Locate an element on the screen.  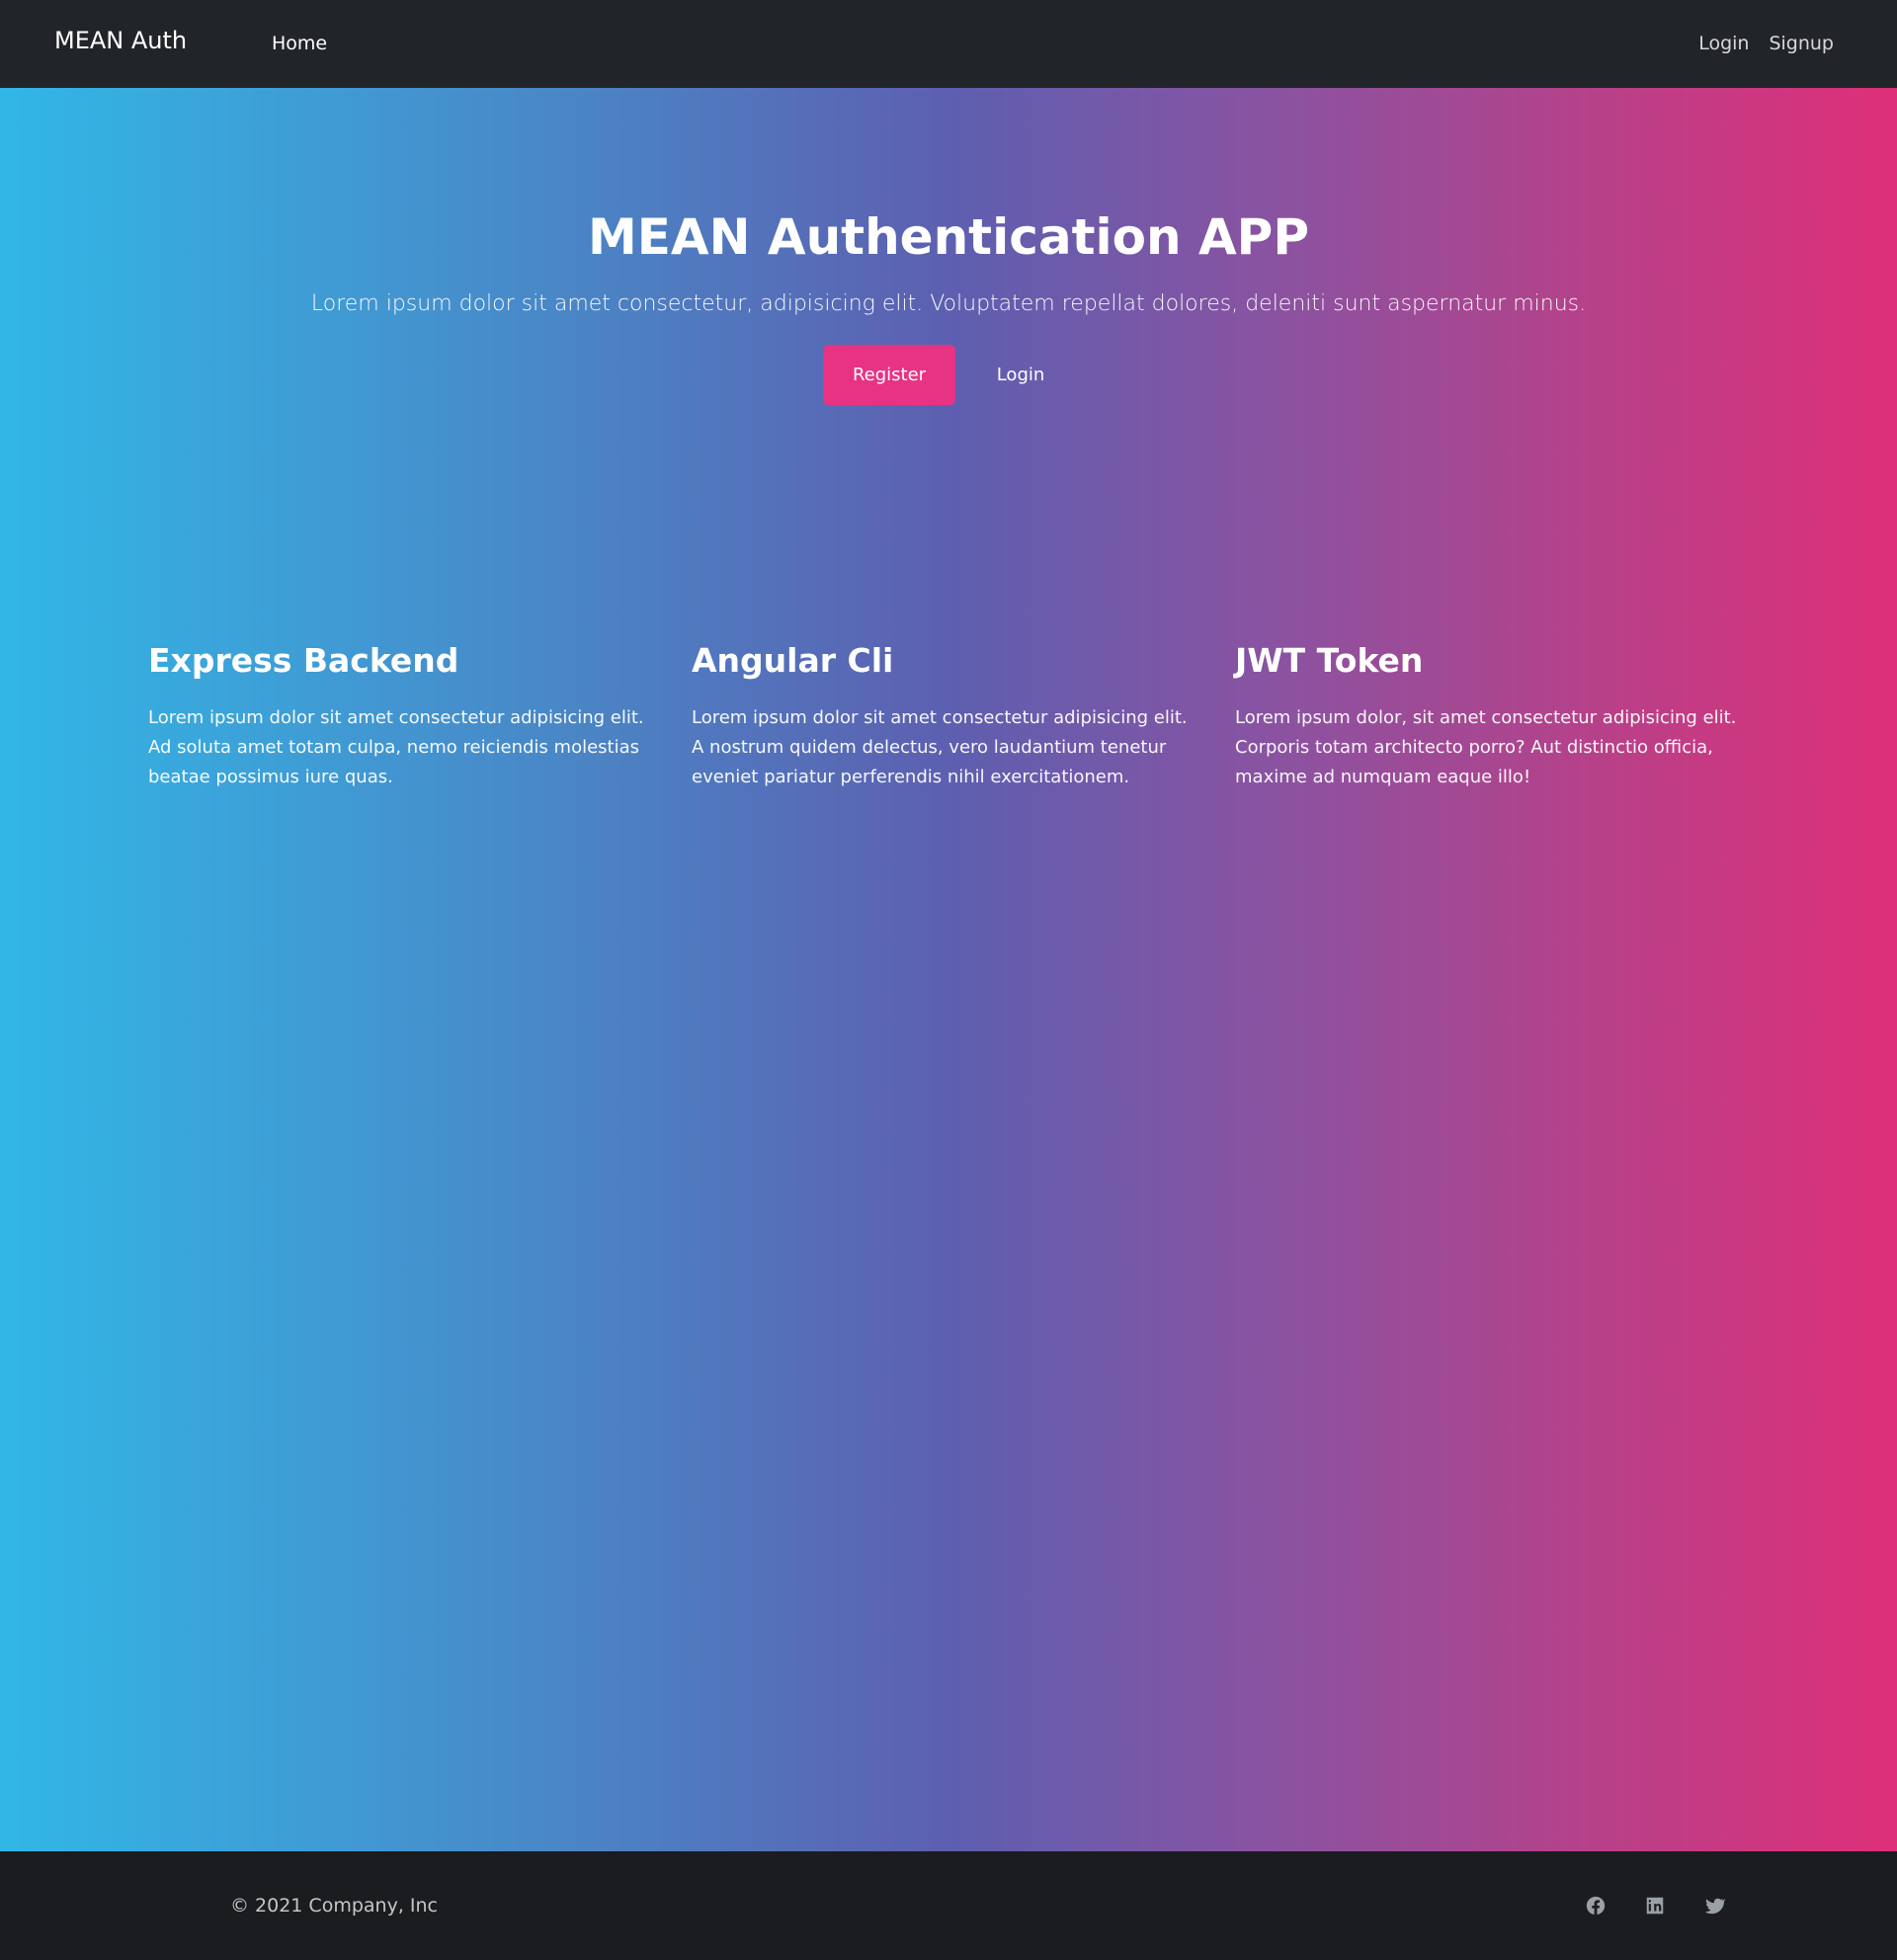
social-links is located at coordinates (1655, 1906).